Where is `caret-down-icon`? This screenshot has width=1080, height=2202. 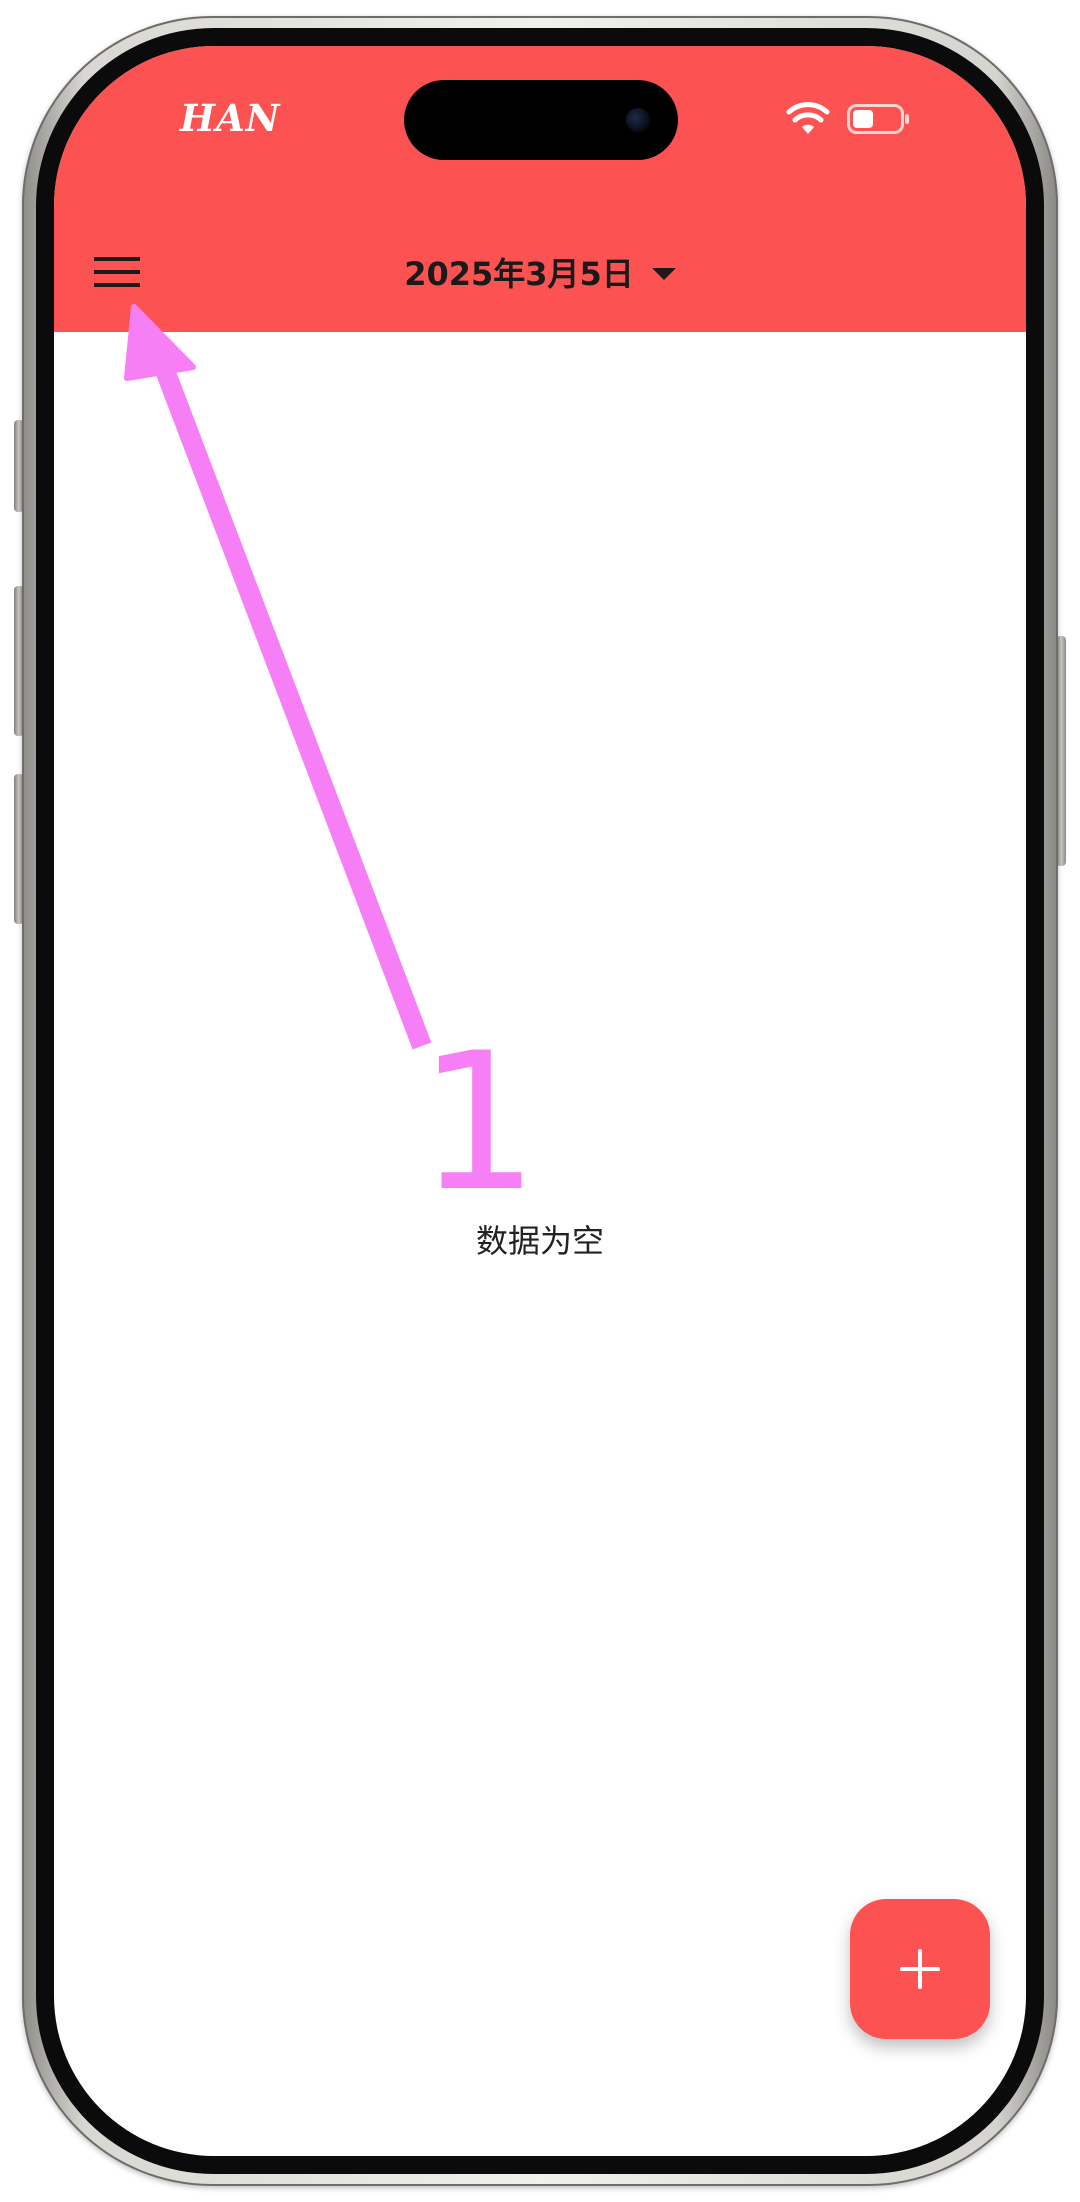
caret-down-icon is located at coordinates (663, 274).